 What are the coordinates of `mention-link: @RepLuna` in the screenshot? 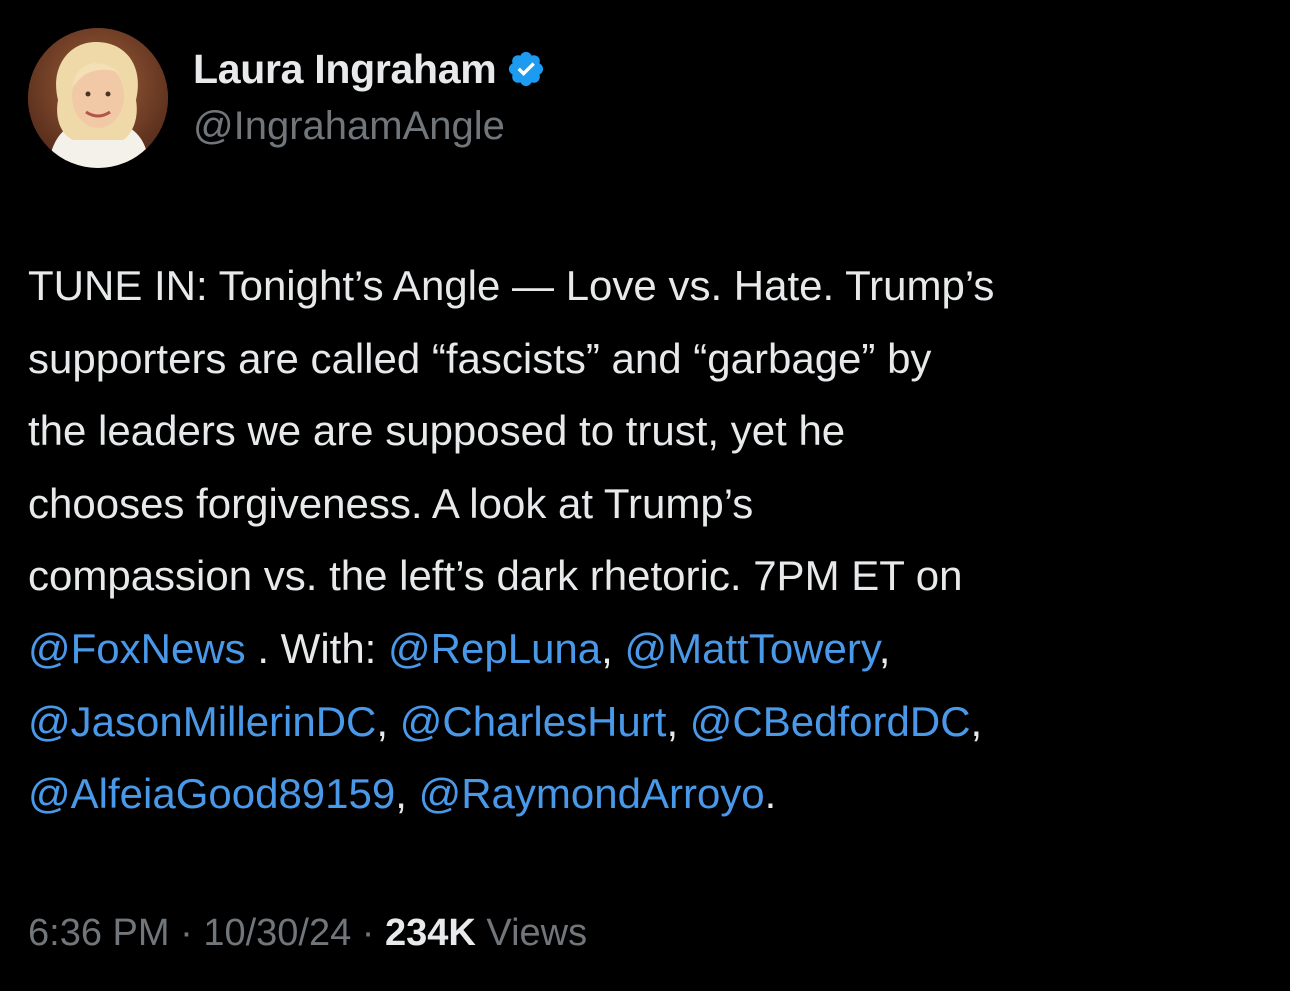 It's located at (494, 648).